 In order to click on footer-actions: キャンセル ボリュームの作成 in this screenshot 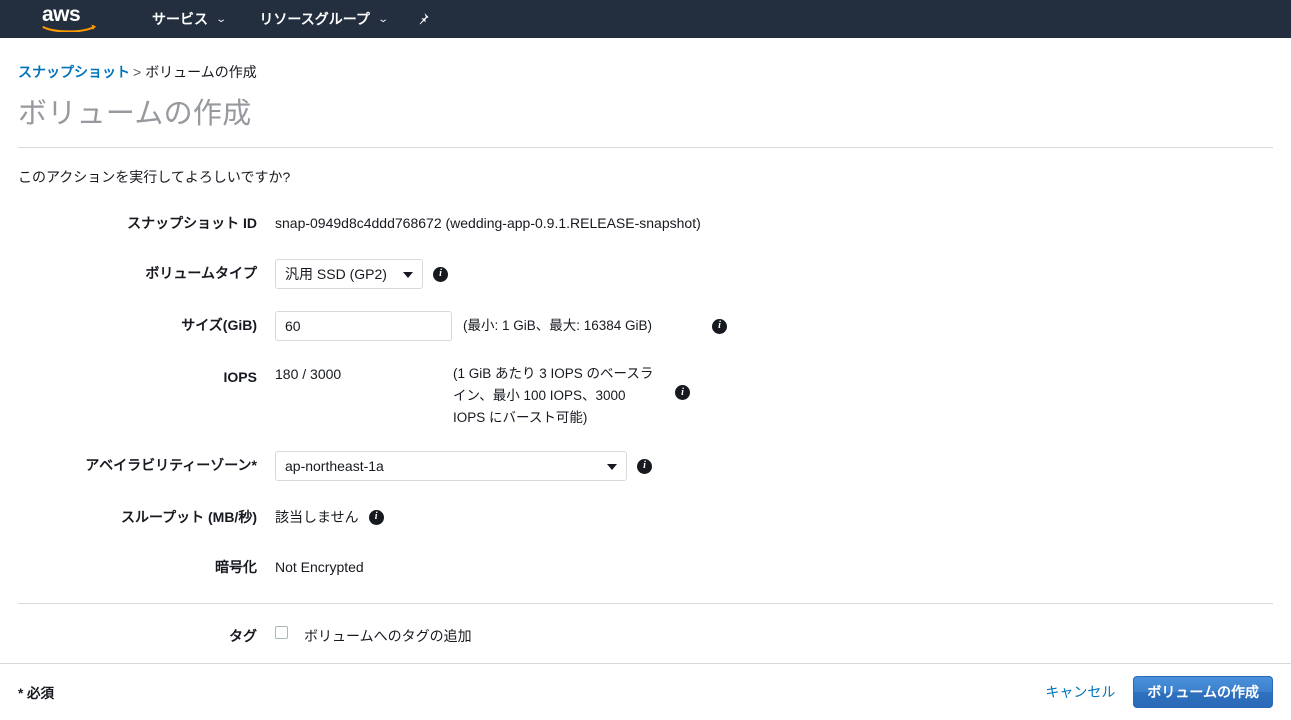, I will do `click(1159, 692)`.